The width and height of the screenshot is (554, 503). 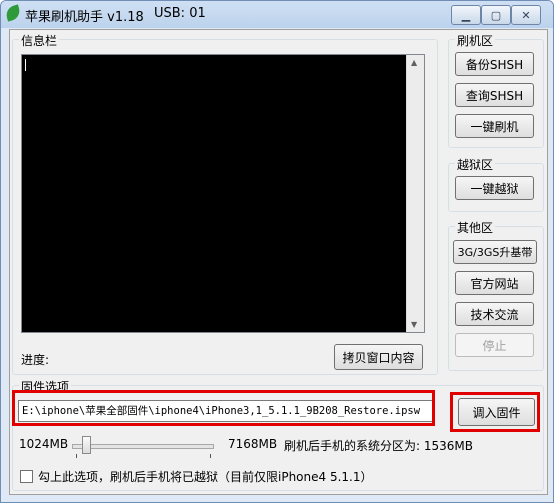 I want to click on official-website-button: 官方网站, so click(x=494, y=283).